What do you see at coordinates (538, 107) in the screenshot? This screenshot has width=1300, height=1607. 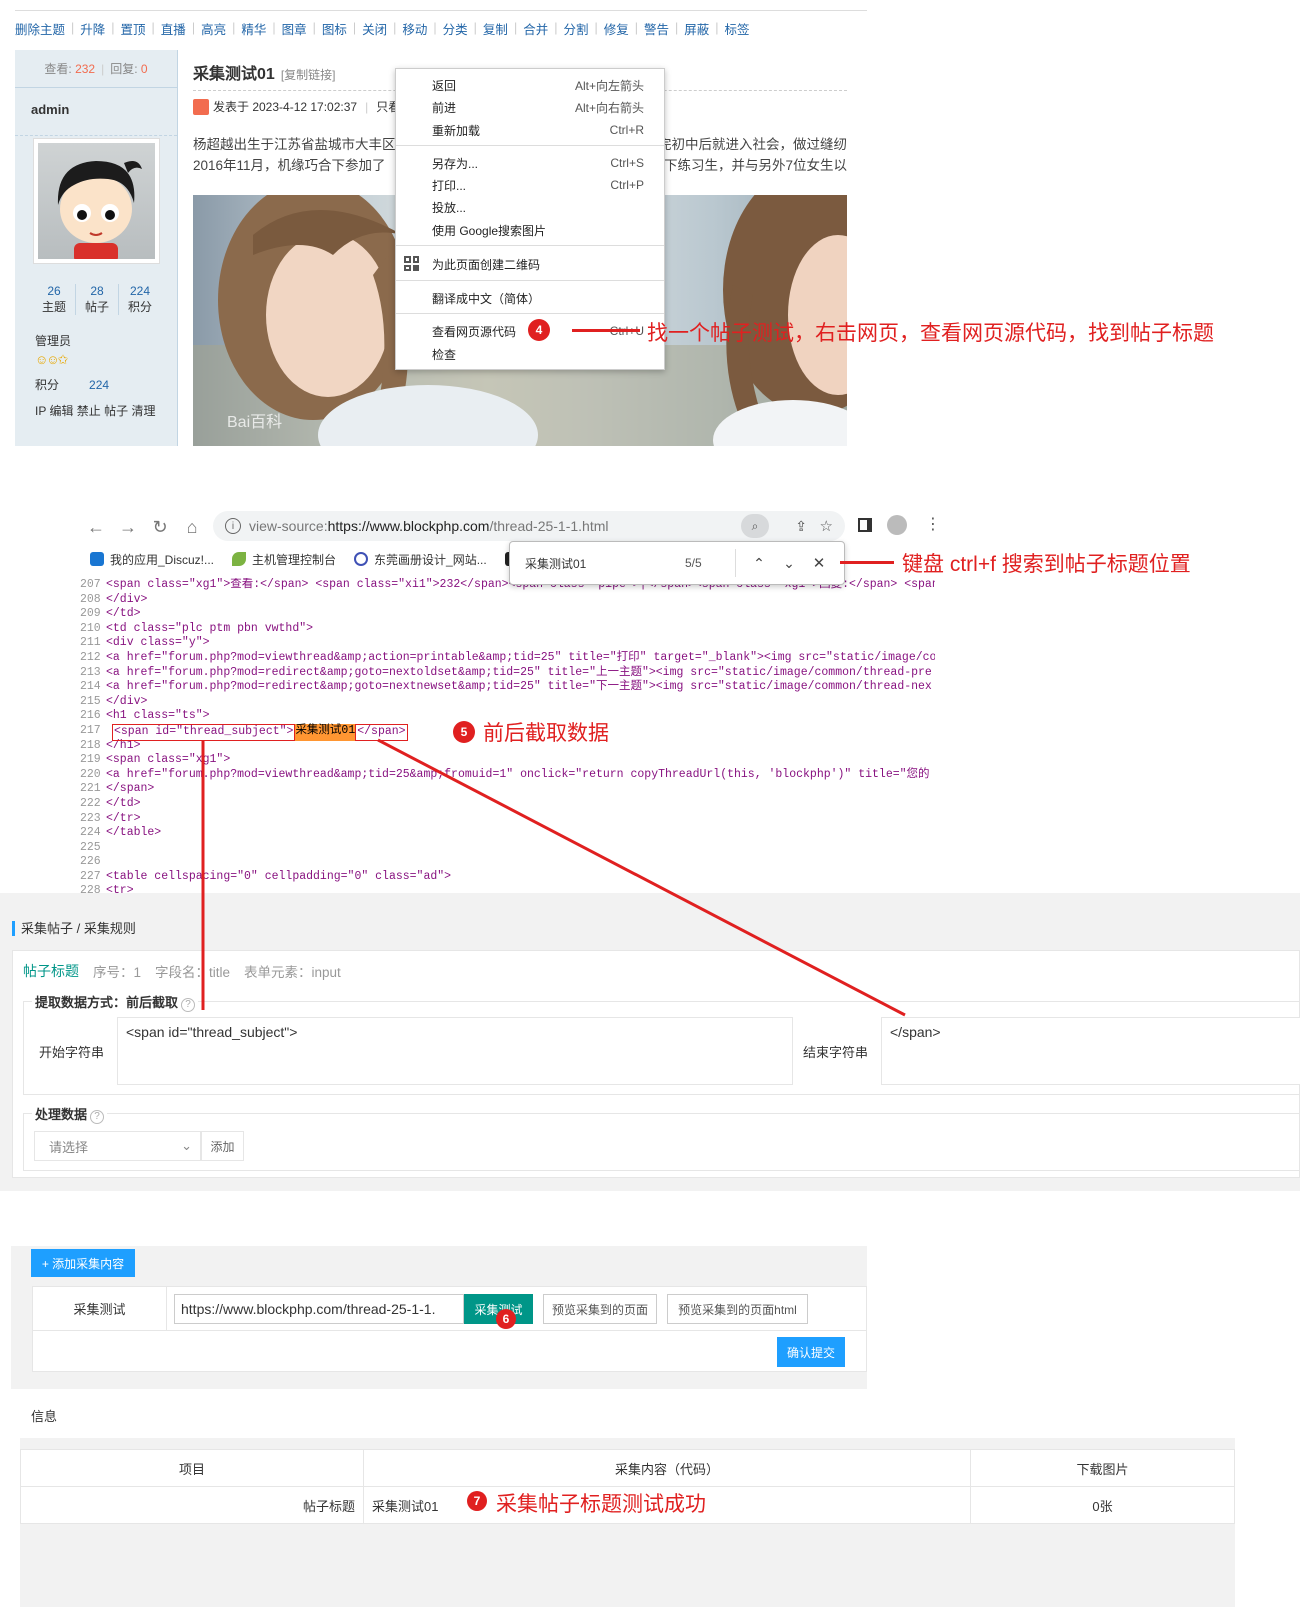 I see `menu-forward: 前进 Alt+向右箭头` at bounding box center [538, 107].